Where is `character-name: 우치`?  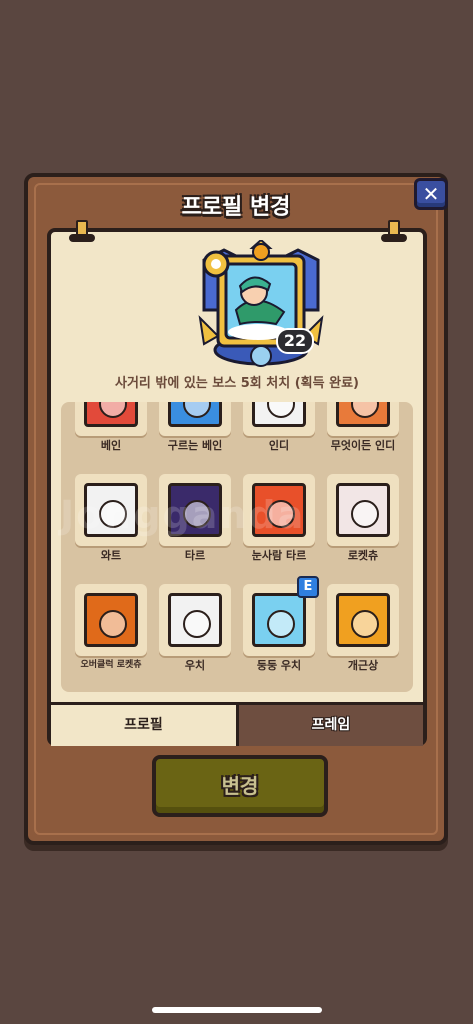
character-name: 우치 is located at coordinates (195, 665).